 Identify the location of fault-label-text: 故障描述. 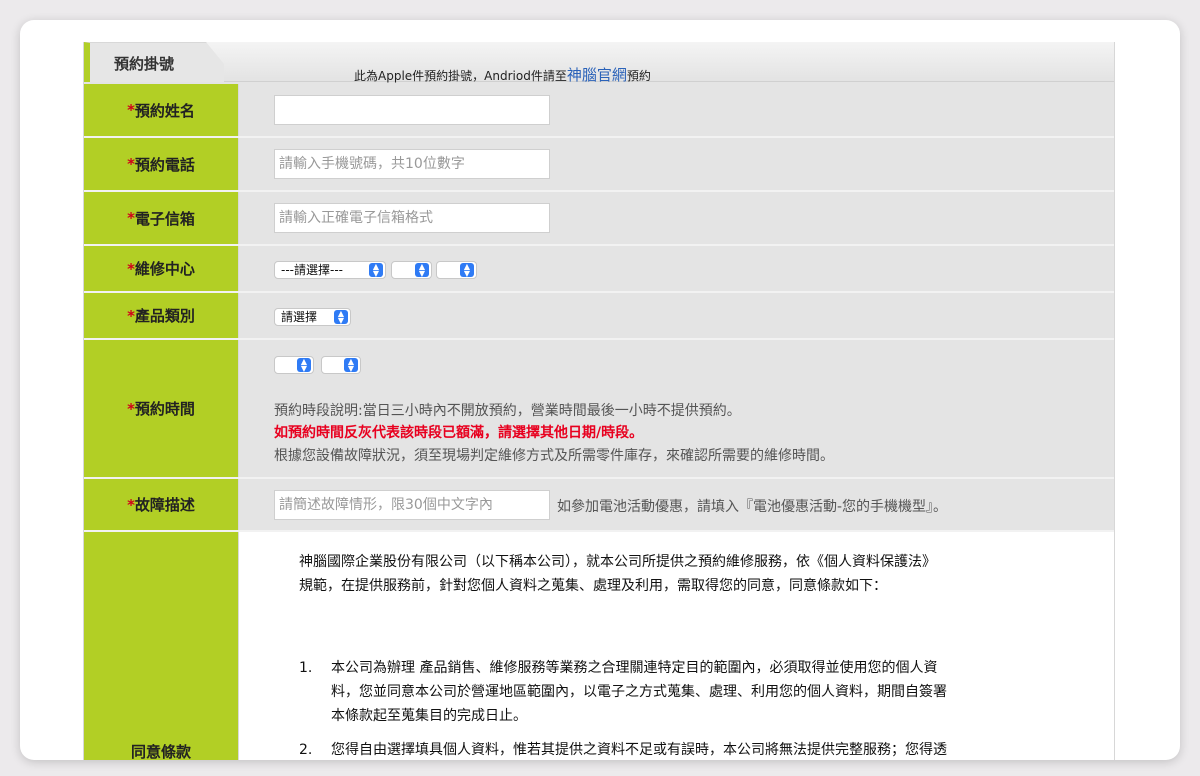
(164, 505).